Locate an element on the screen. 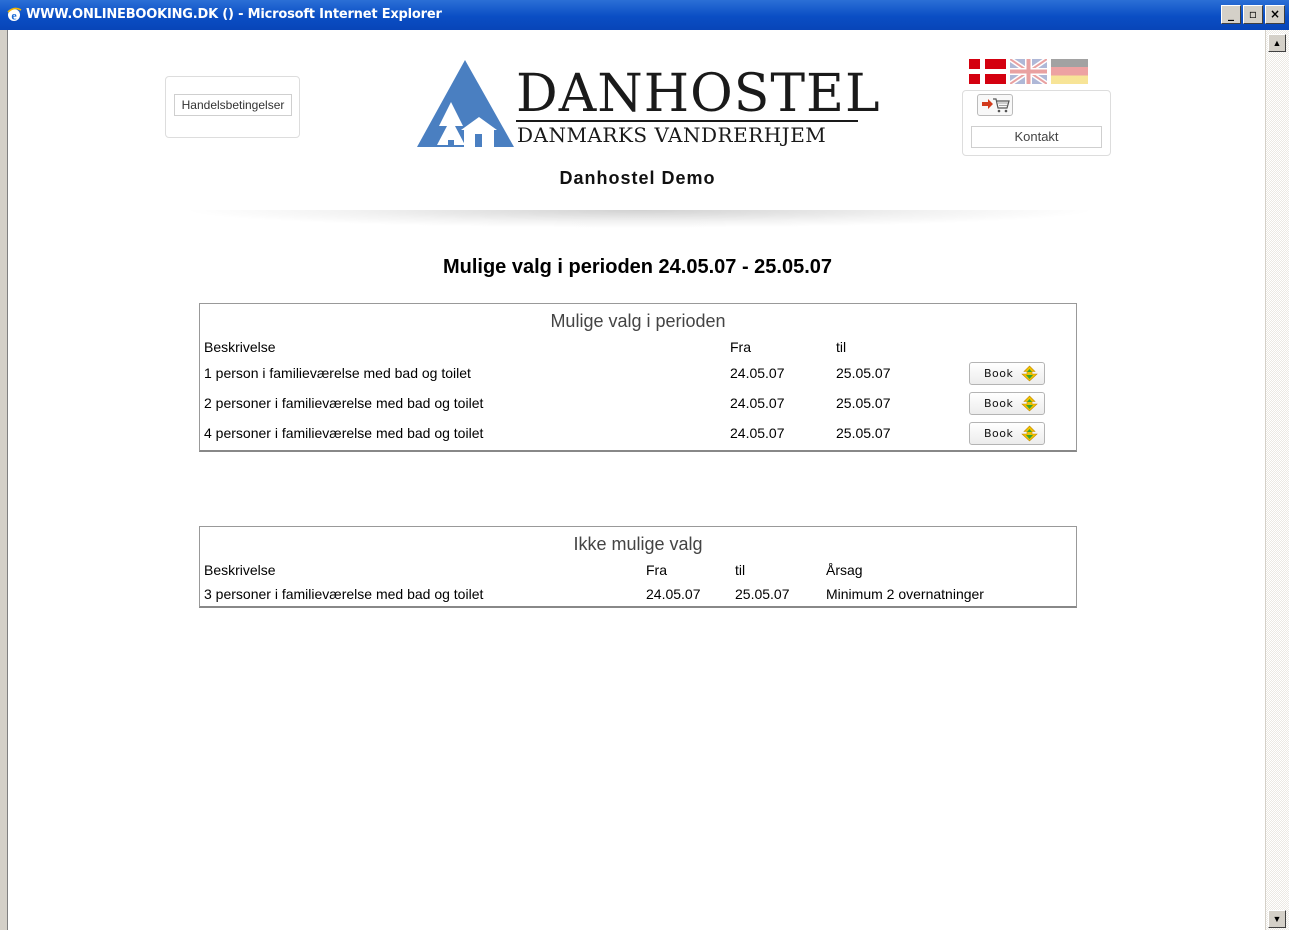 The image size is (1289, 930). minimize-button: _ is located at coordinates (1231, 14).